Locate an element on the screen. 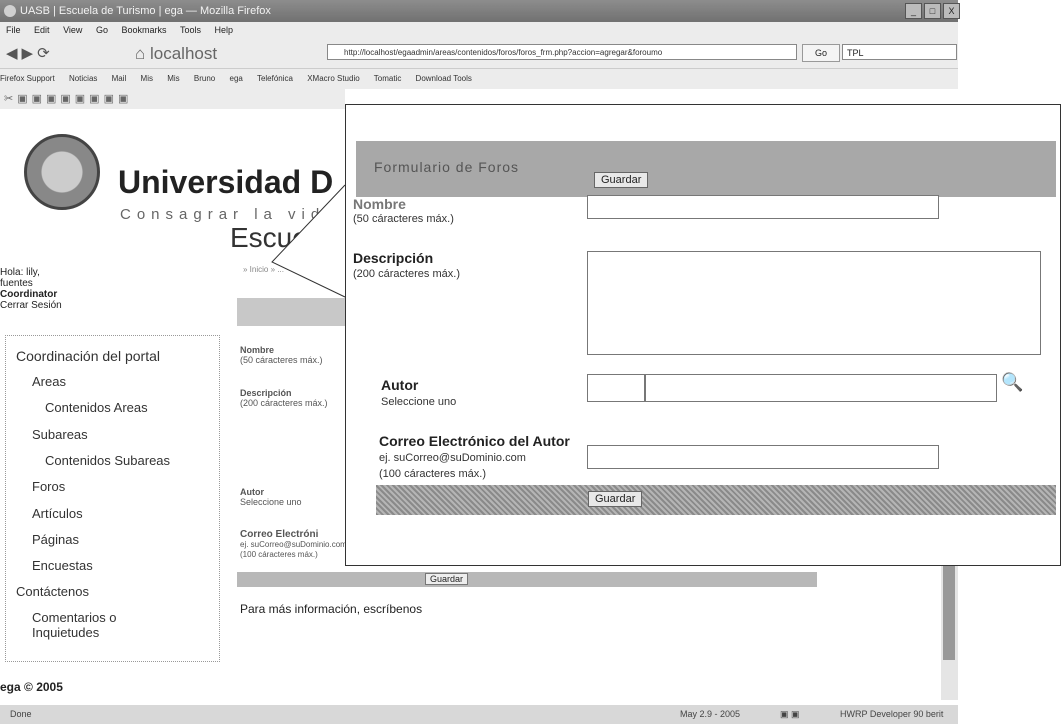 The image size is (1063, 724). correo-label: Correo Electrónico del Autor is located at coordinates (474, 441).